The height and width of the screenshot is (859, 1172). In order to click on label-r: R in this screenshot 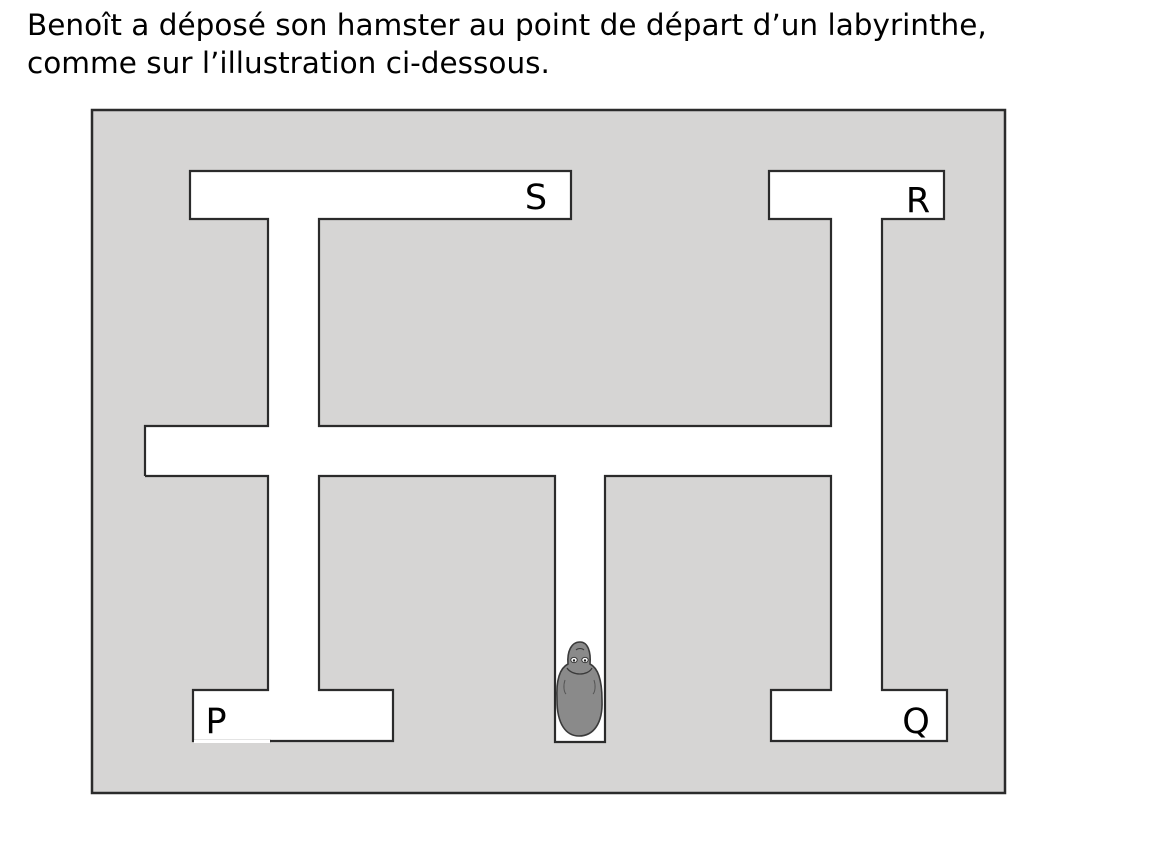, I will do `click(918, 201)`.